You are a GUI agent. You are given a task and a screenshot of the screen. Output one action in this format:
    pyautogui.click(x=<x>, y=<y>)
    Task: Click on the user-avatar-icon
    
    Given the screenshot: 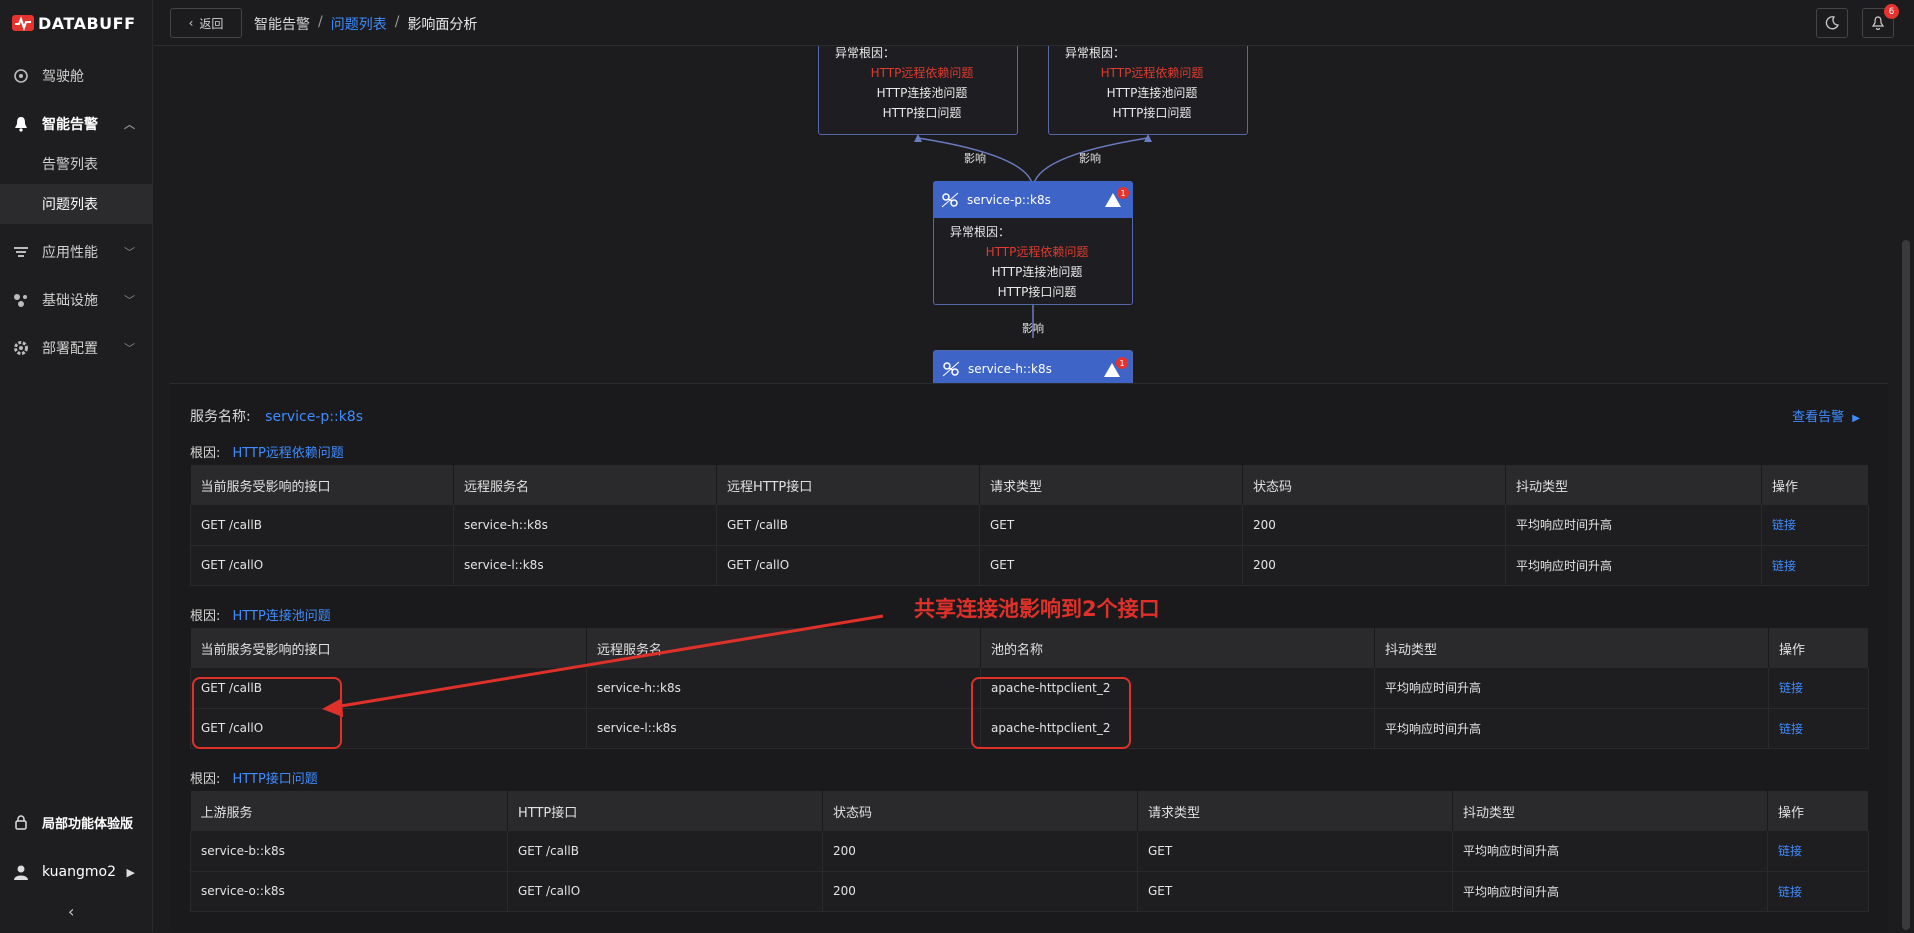 What is the action you would take?
    pyautogui.click(x=21, y=872)
    